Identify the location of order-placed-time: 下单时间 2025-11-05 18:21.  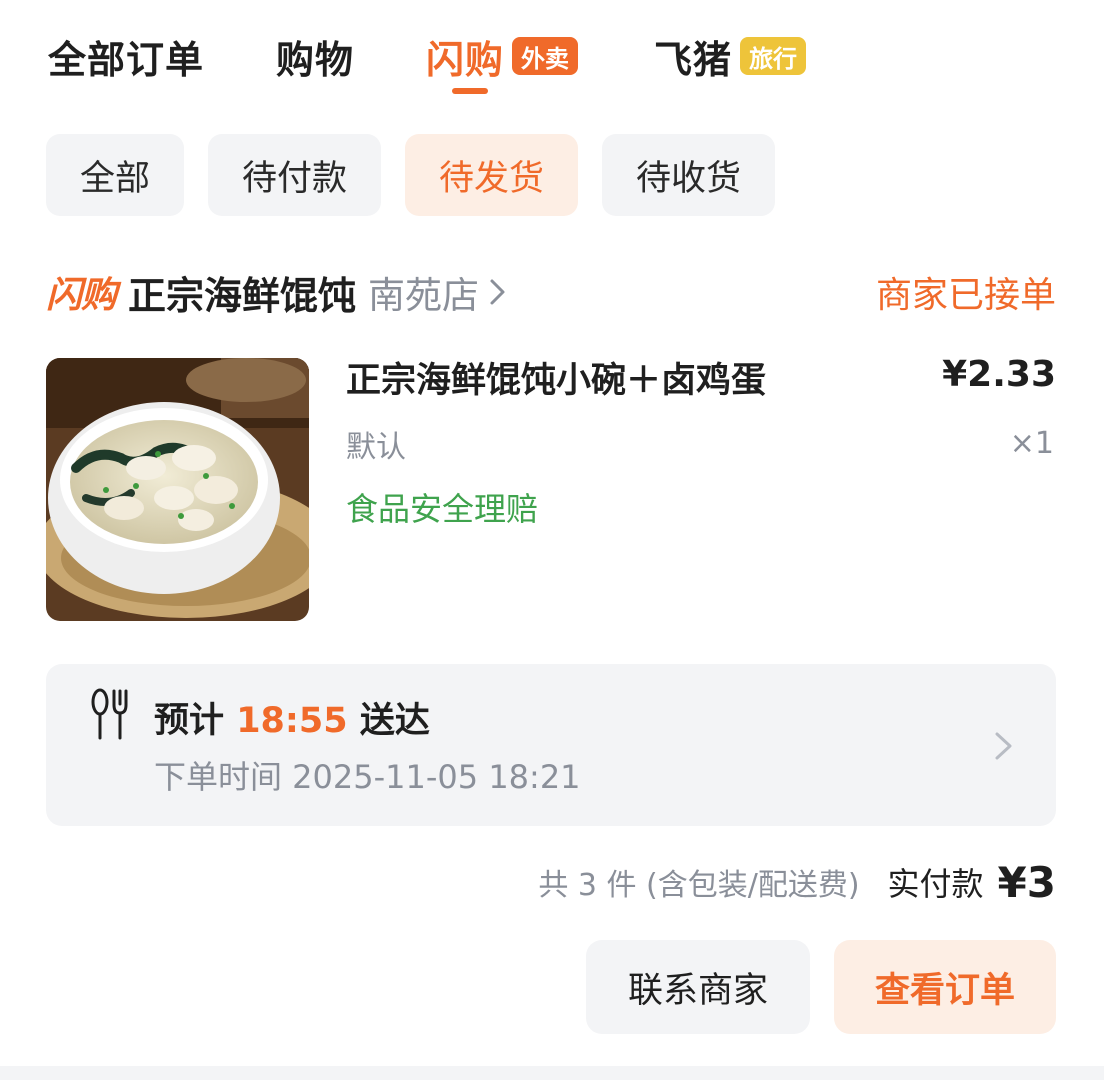
(367, 777).